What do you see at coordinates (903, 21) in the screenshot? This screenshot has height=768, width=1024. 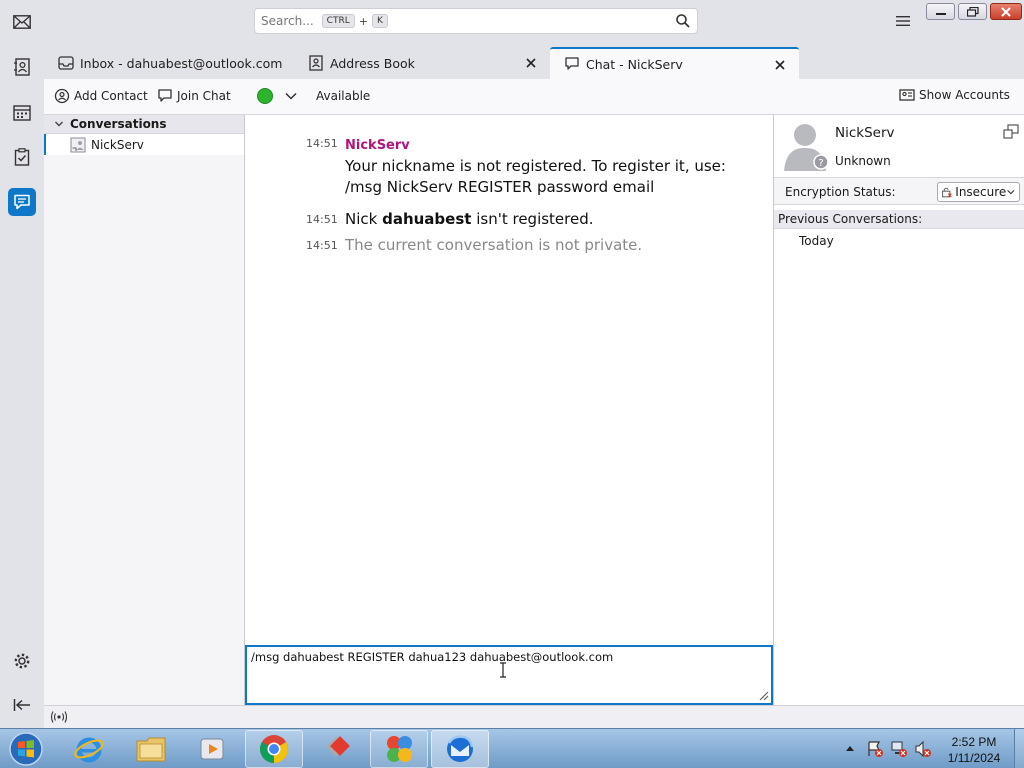 I see `app-menu-icon` at bounding box center [903, 21].